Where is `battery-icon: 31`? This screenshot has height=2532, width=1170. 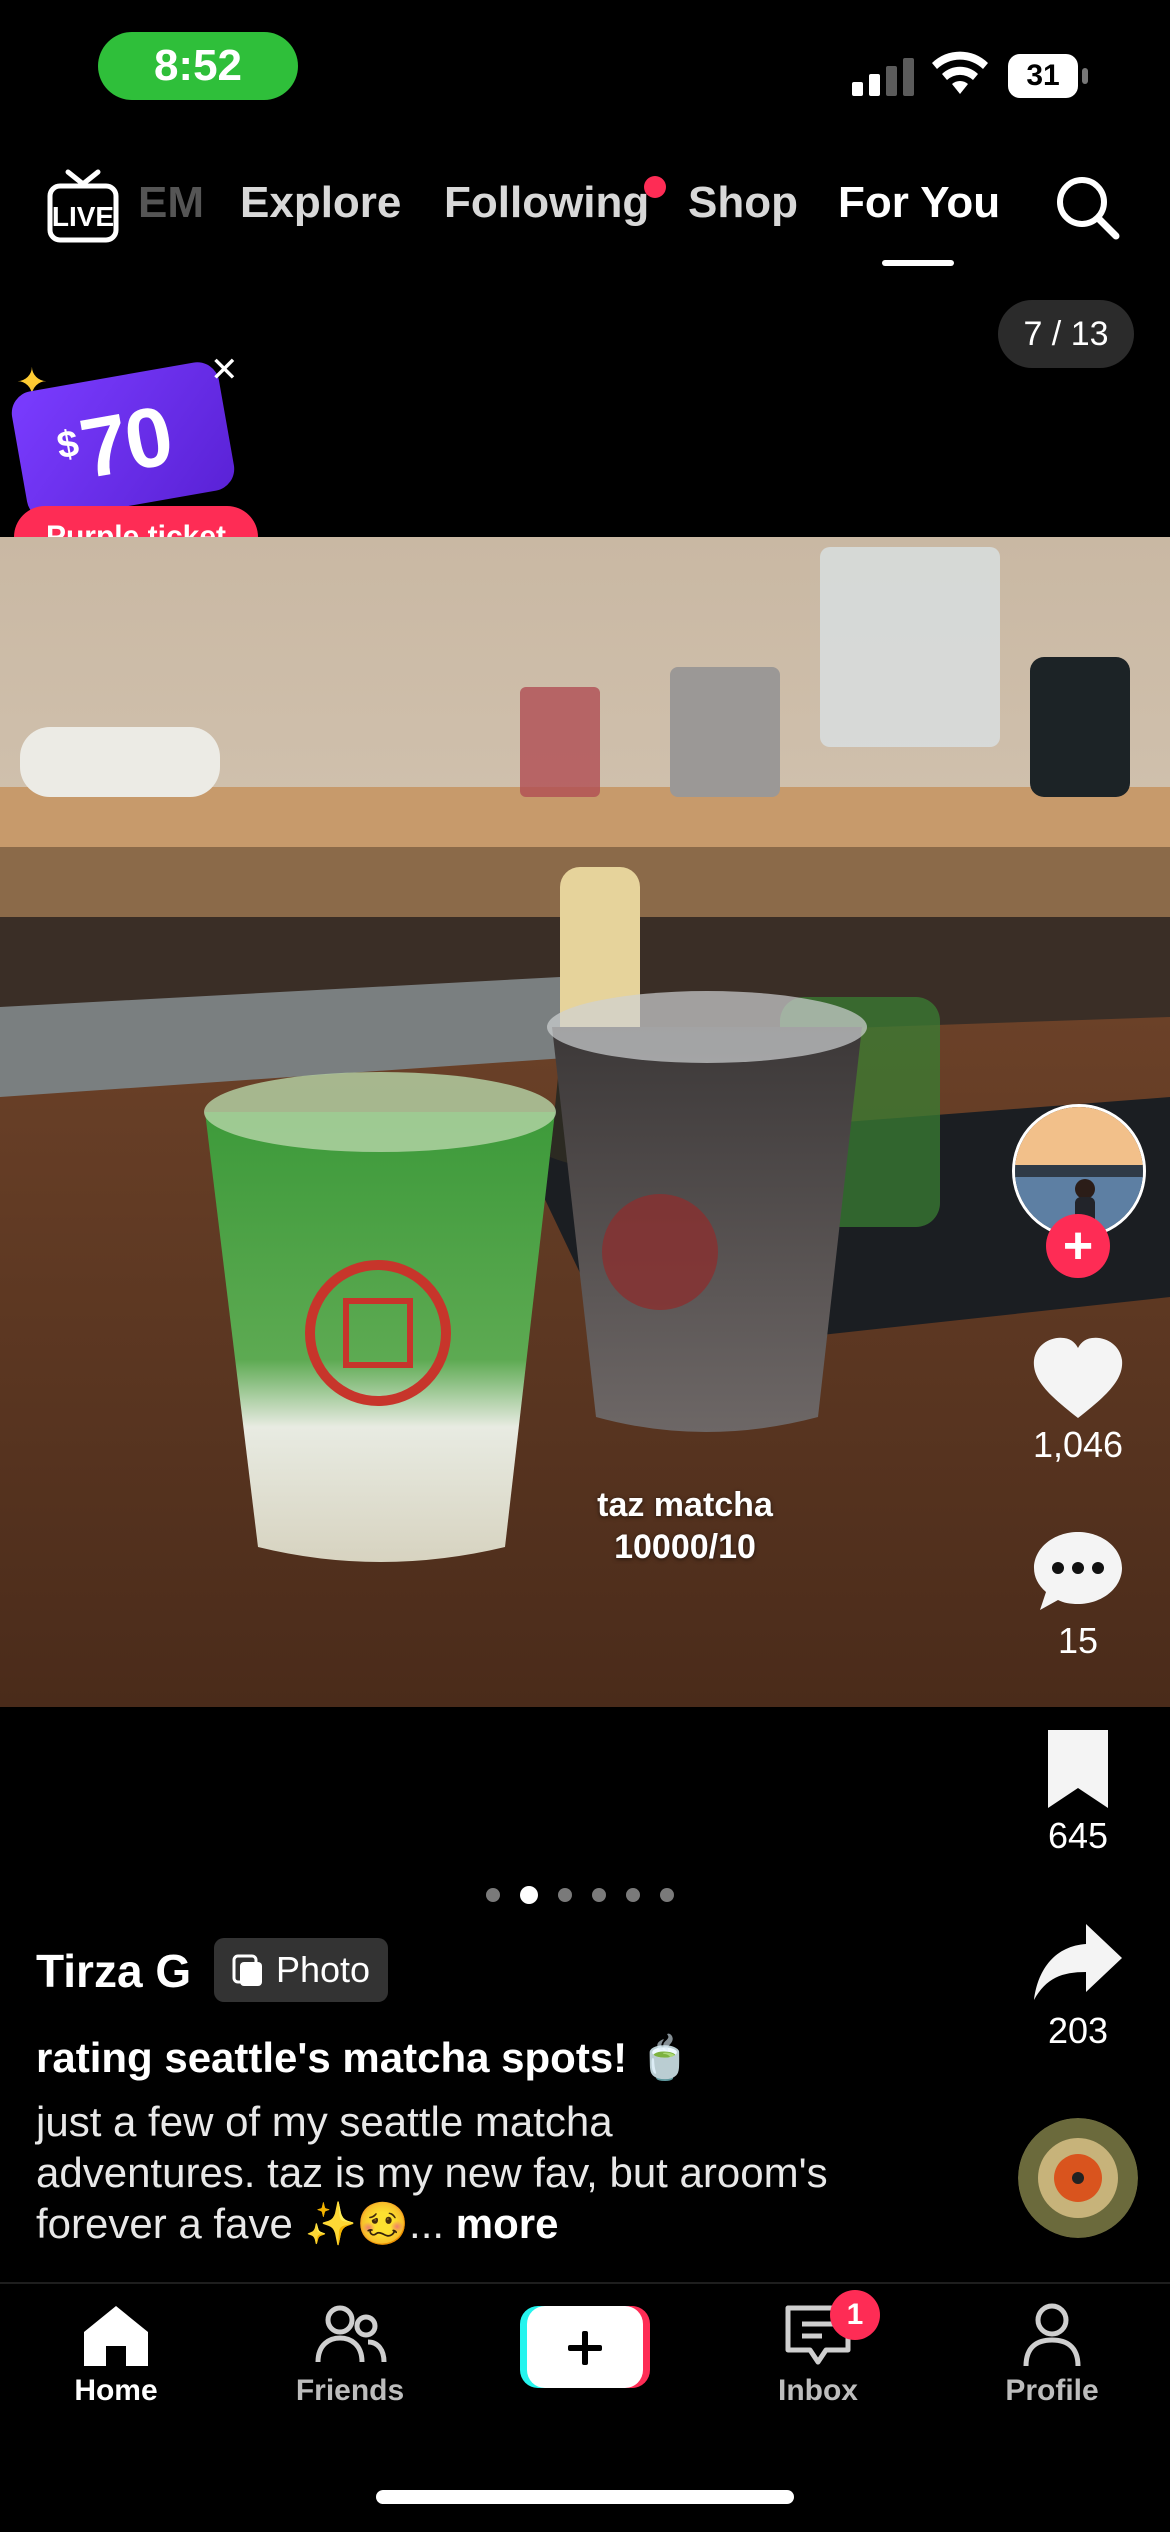
battery-icon: 31 is located at coordinates (1048, 76).